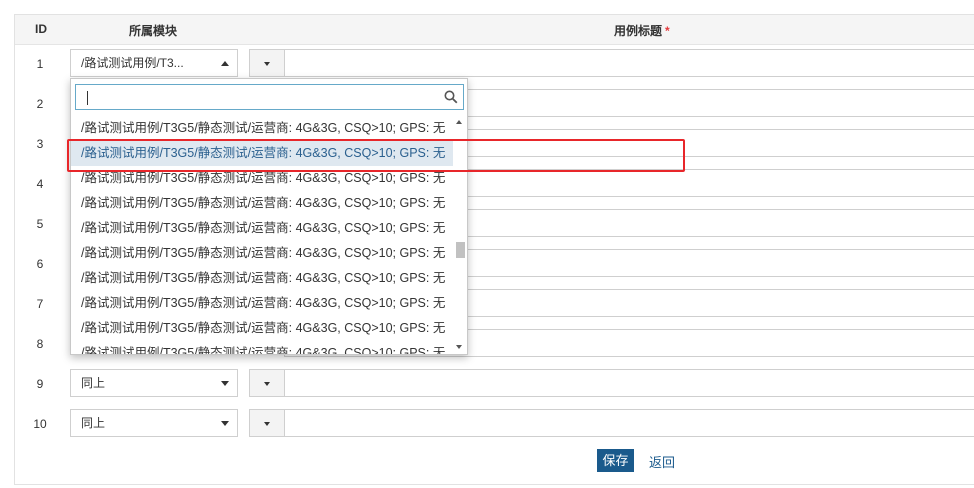 Image resolution: width=974 pixels, height=488 pixels. What do you see at coordinates (40, 304) in the screenshot?
I see `row-id: 7` at bounding box center [40, 304].